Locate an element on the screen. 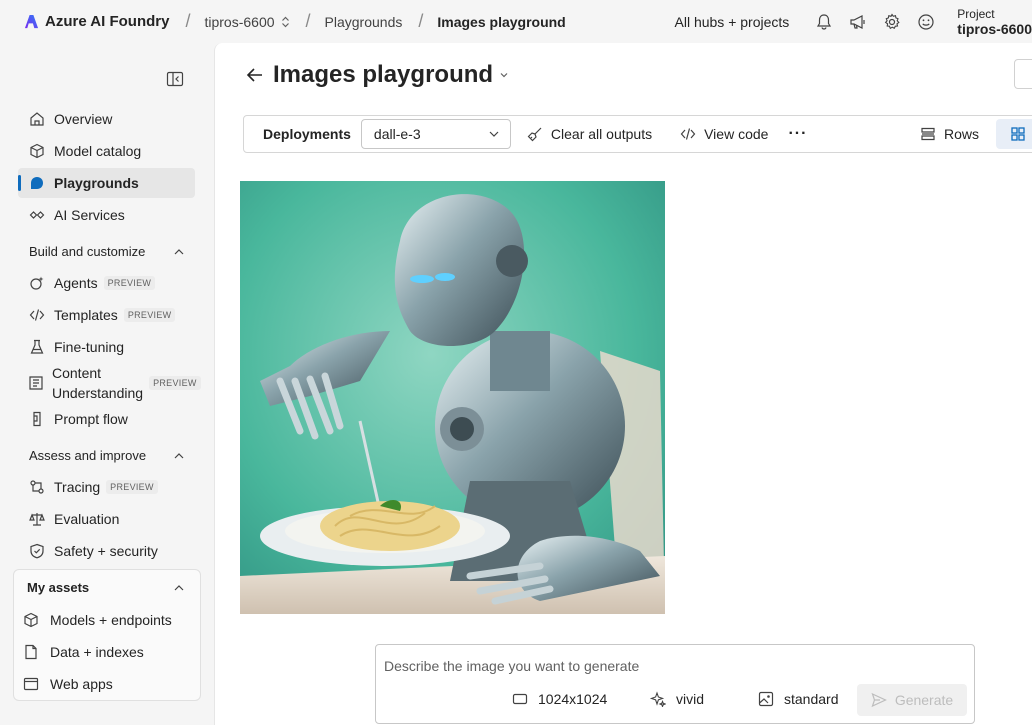 The image size is (1032, 725). sidebar-item-model-catalog: Model catalog is located at coordinates (106, 151).